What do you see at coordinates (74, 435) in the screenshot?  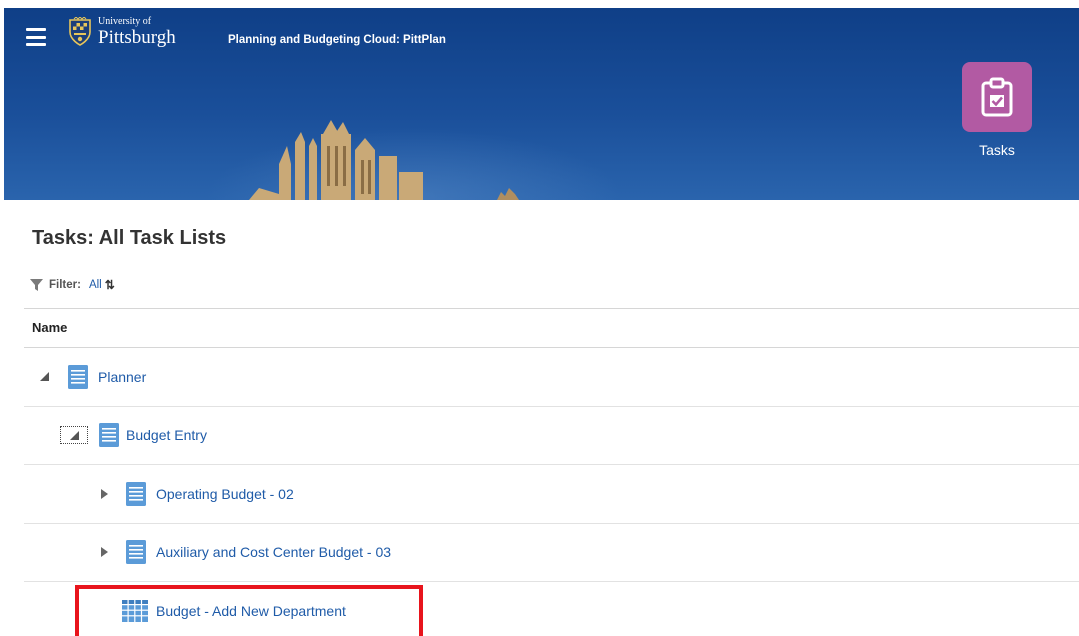 I see `expanded-triangle-focused-icon` at bounding box center [74, 435].